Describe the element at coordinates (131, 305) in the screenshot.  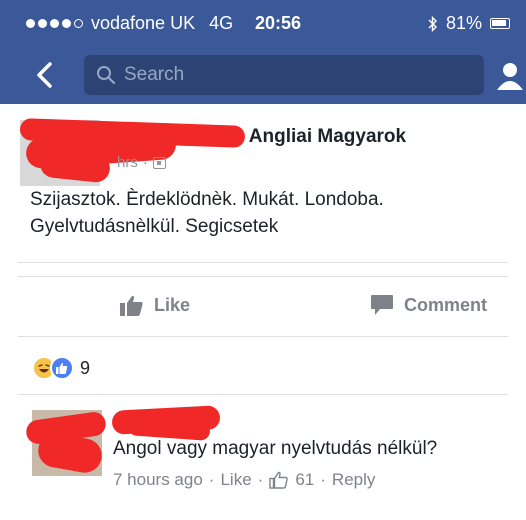
I see `thumbs-up-icon` at that location.